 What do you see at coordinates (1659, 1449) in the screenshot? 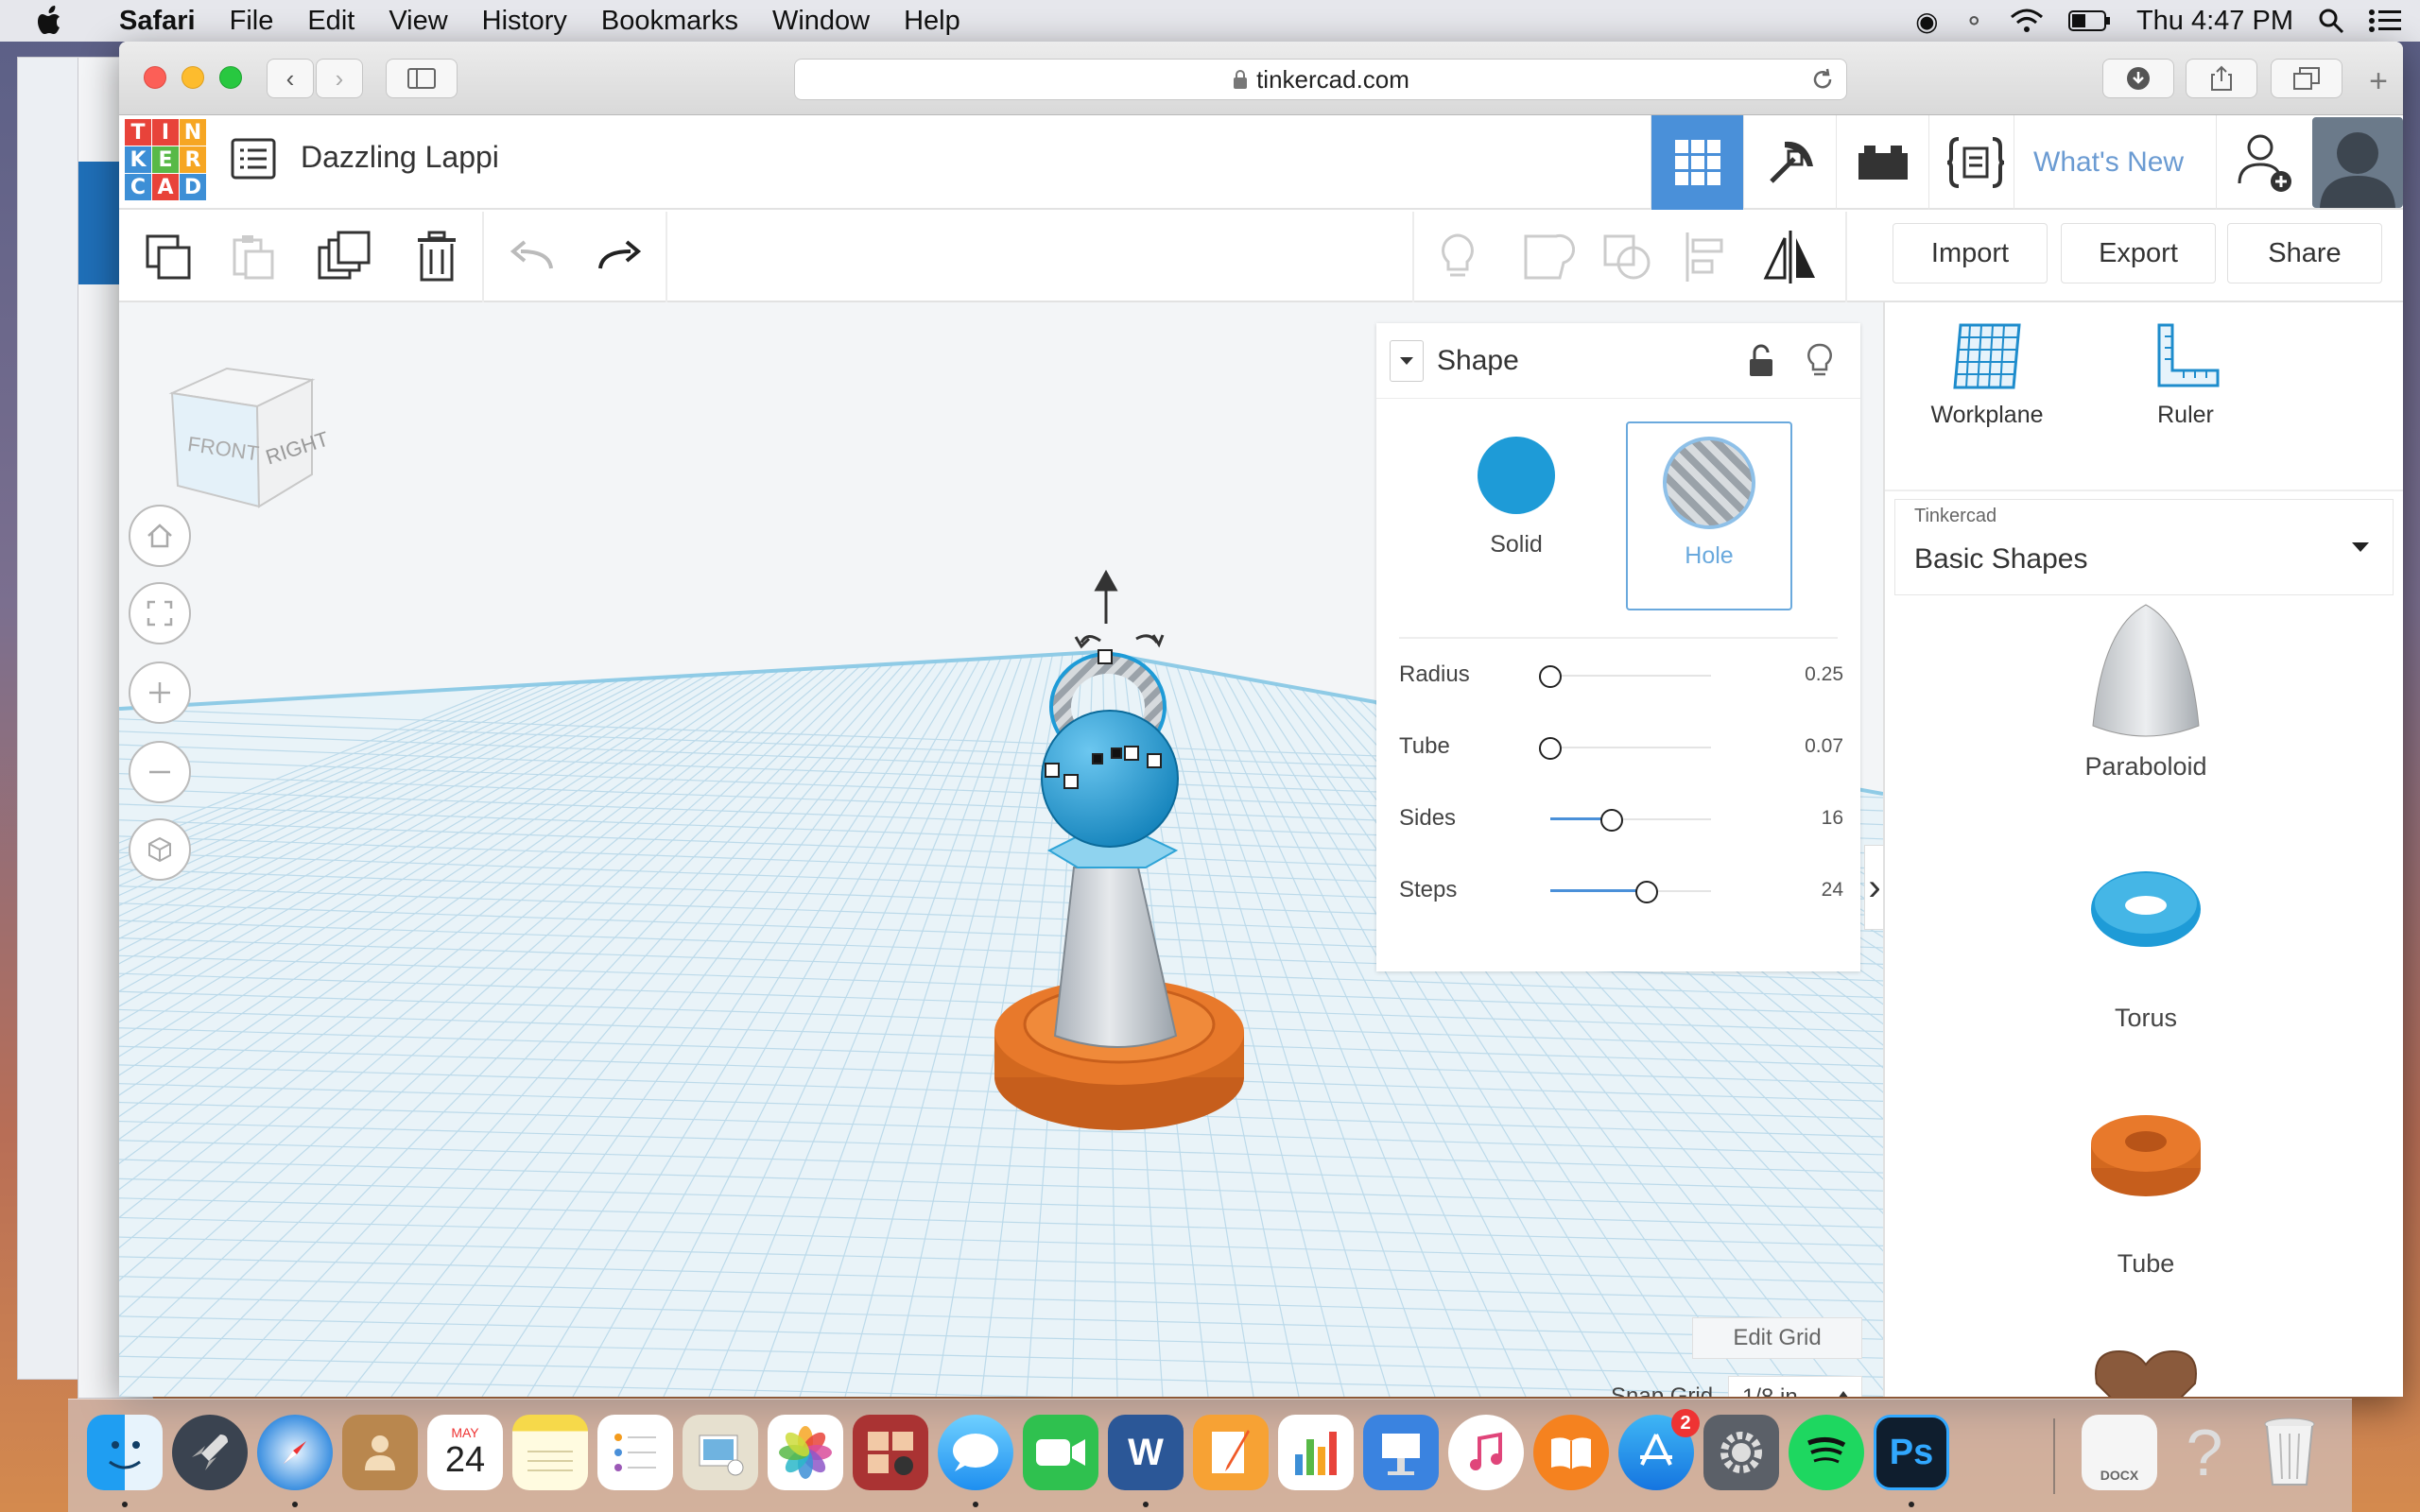
I see `app-store-dock-icon: 2` at bounding box center [1659, 1449].